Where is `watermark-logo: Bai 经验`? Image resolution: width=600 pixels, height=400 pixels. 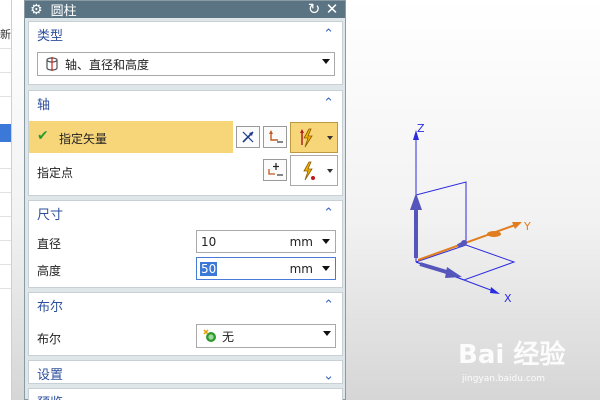
watermark-logo: Bai 经验 is located at coordinates (512, 355).